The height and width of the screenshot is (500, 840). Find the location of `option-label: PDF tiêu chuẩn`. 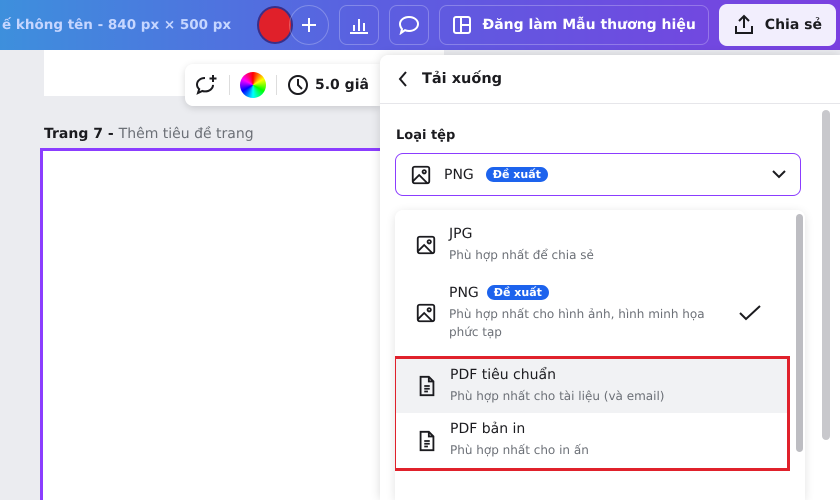

option-label: PDF tiêu chuẩn is located at coordinates (503, 374).